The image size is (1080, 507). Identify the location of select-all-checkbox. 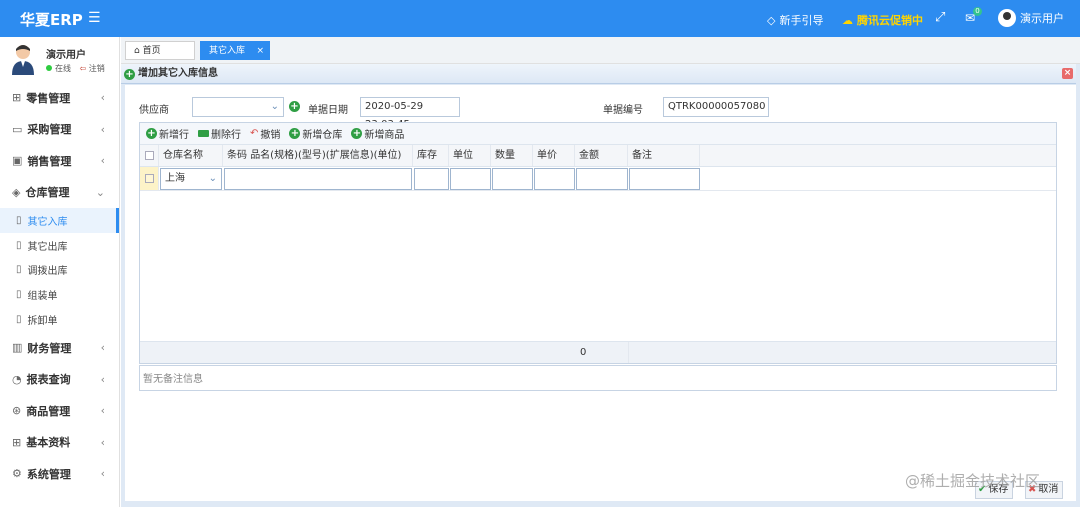
(149, 155).